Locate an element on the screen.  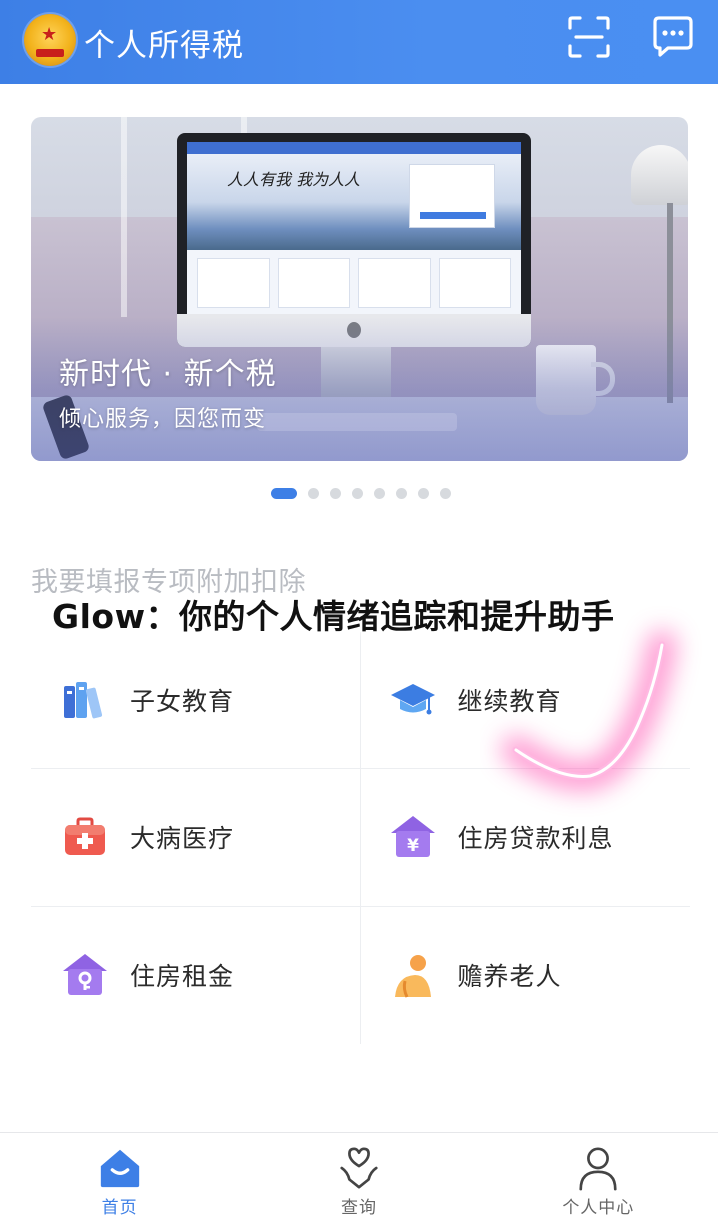
house-yuan-icon: ¥ is located at coordinates (412, 837).